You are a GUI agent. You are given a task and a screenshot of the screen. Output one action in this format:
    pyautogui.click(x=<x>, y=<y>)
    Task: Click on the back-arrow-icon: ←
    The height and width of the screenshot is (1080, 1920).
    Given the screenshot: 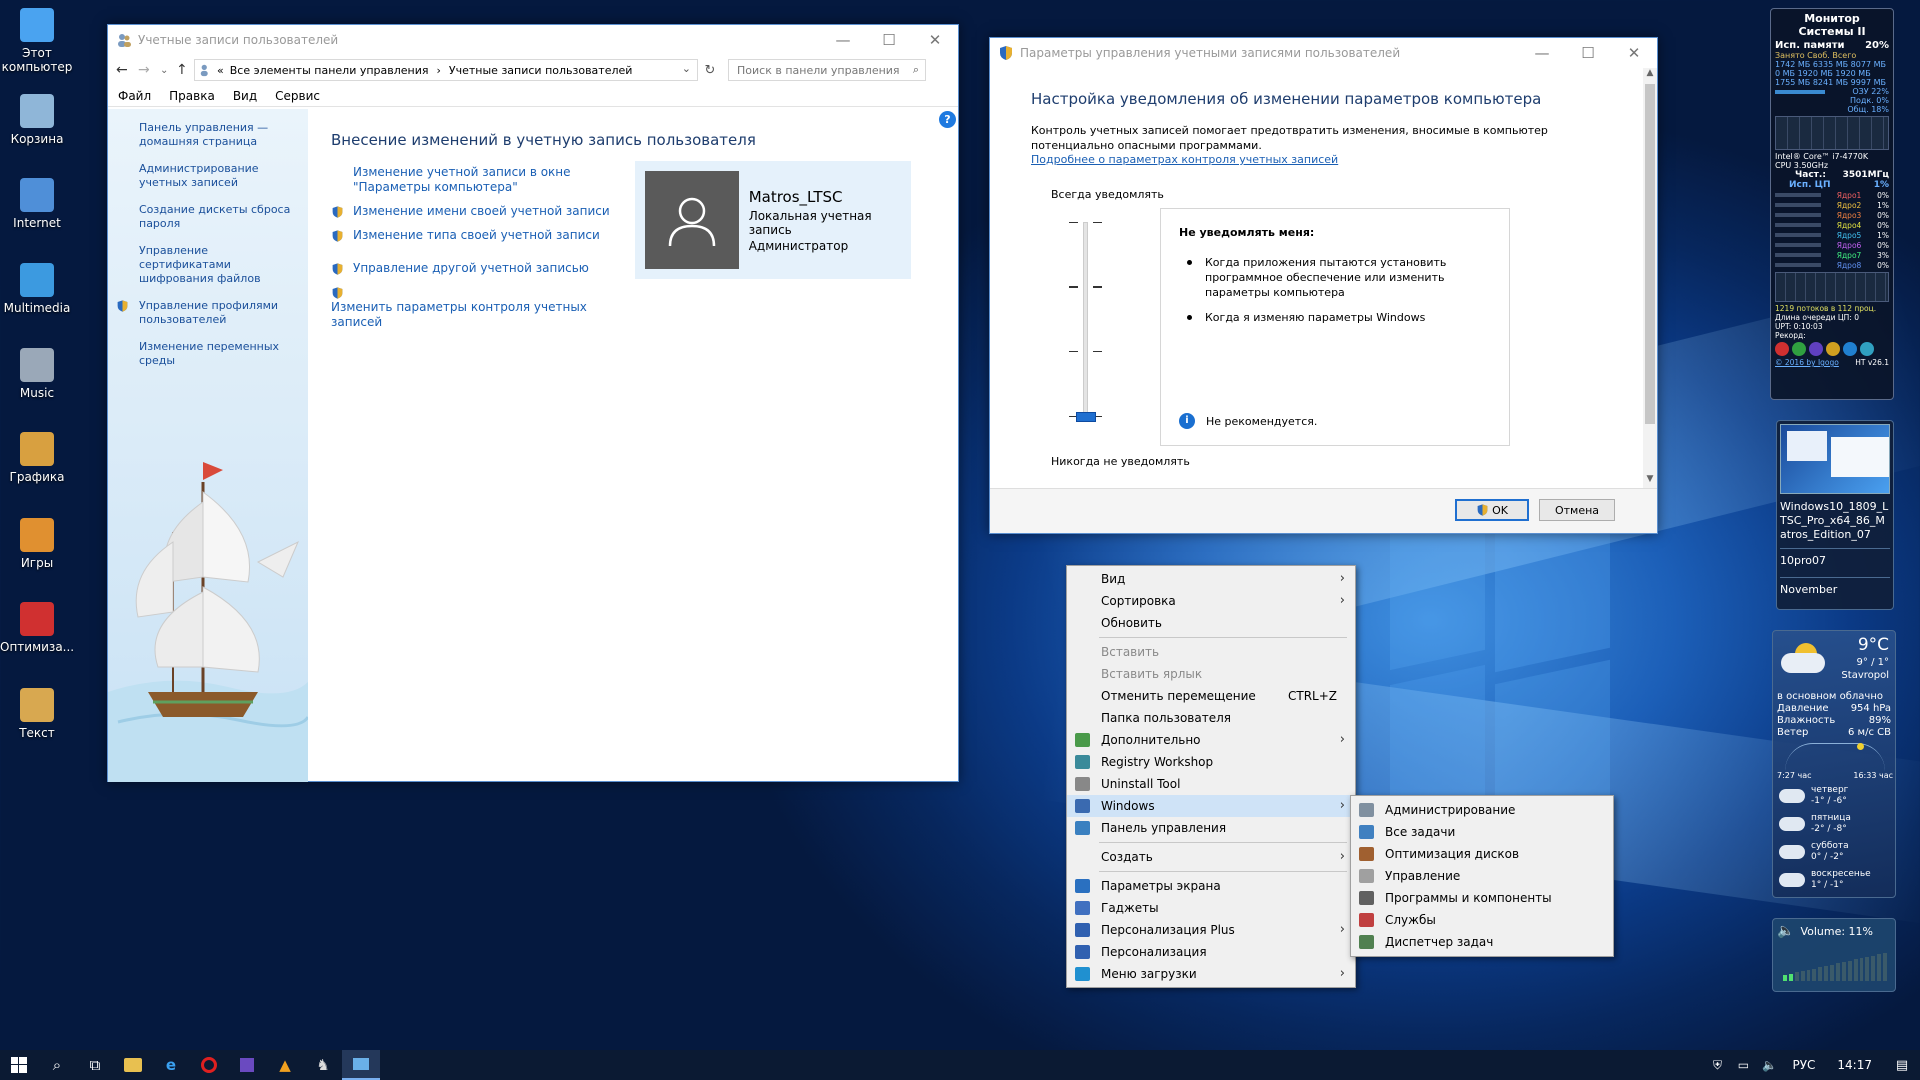 What is the action you would take?
    pyautogui.click(x=127, y=70)
    